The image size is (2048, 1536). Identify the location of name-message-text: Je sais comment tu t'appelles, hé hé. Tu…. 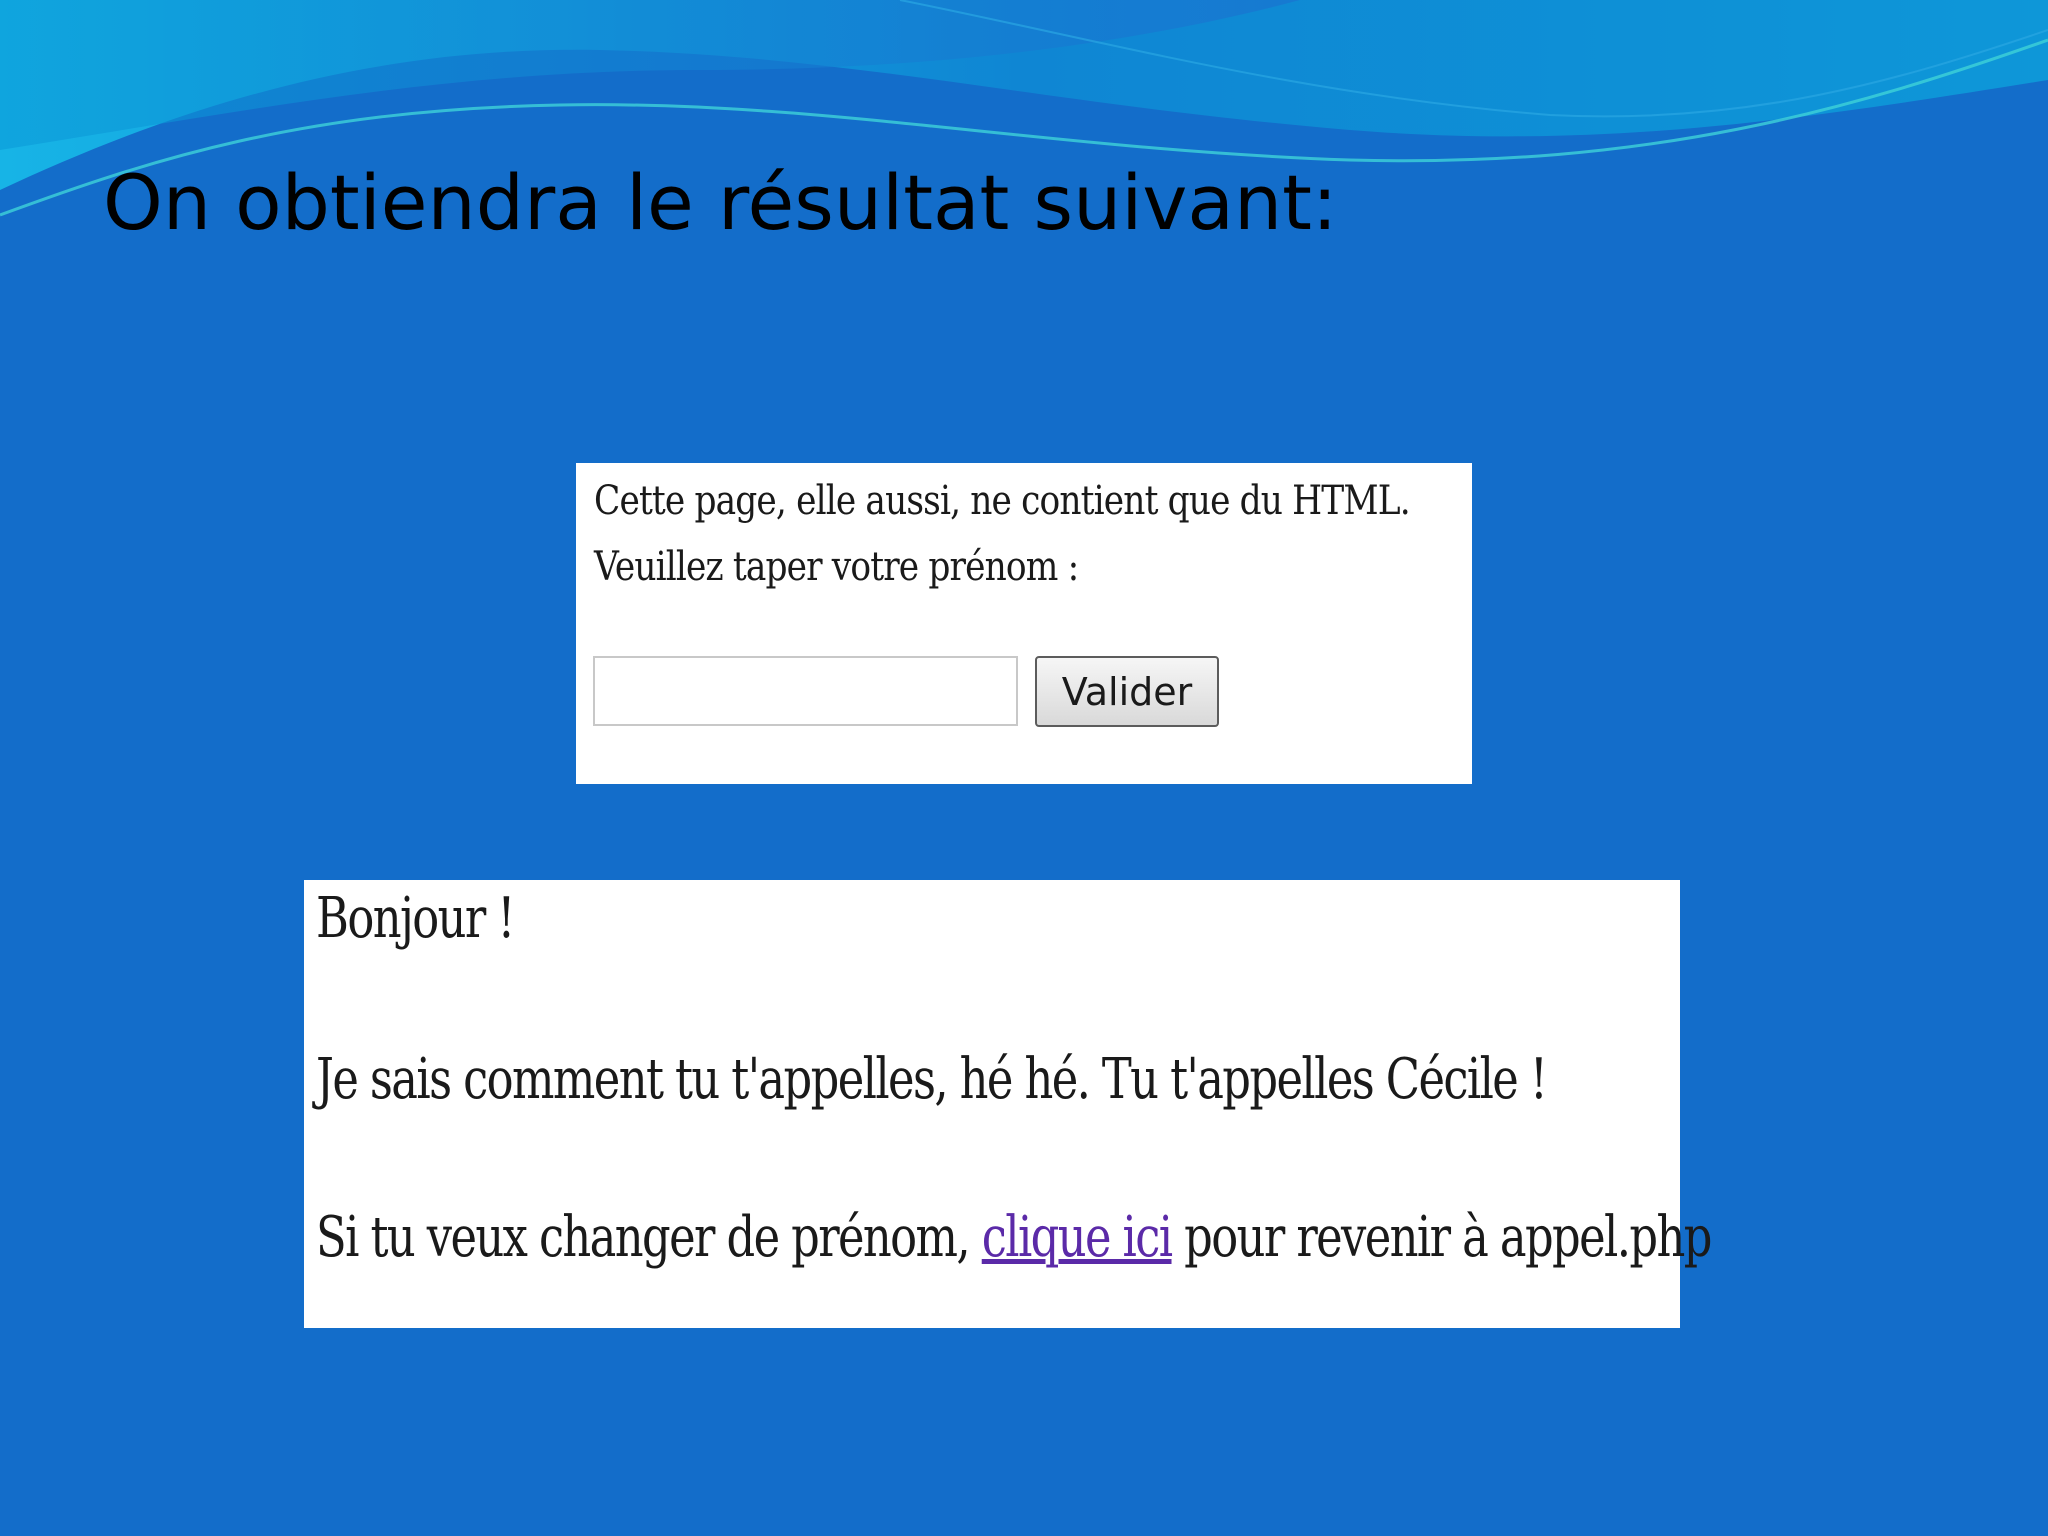
(932, 1079).